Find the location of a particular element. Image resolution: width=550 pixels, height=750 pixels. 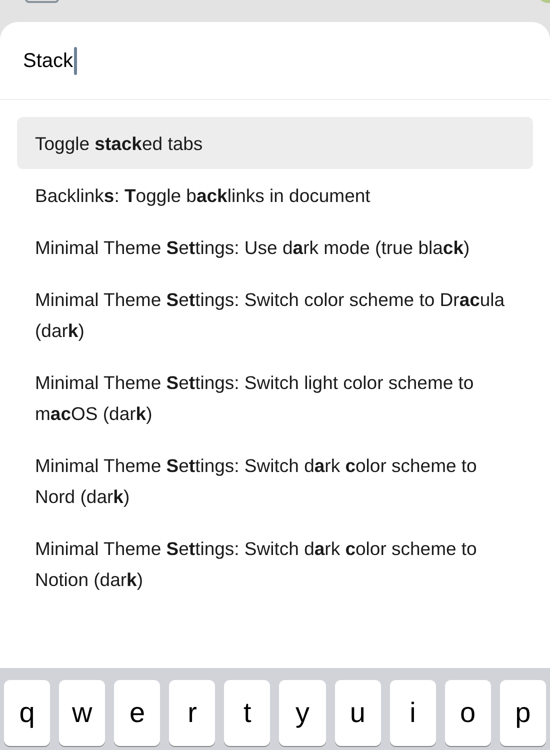

command-item: Minimal Theme Settings: Switch dark color scheme to Nord (dark) is located at coordinates (275, 480).